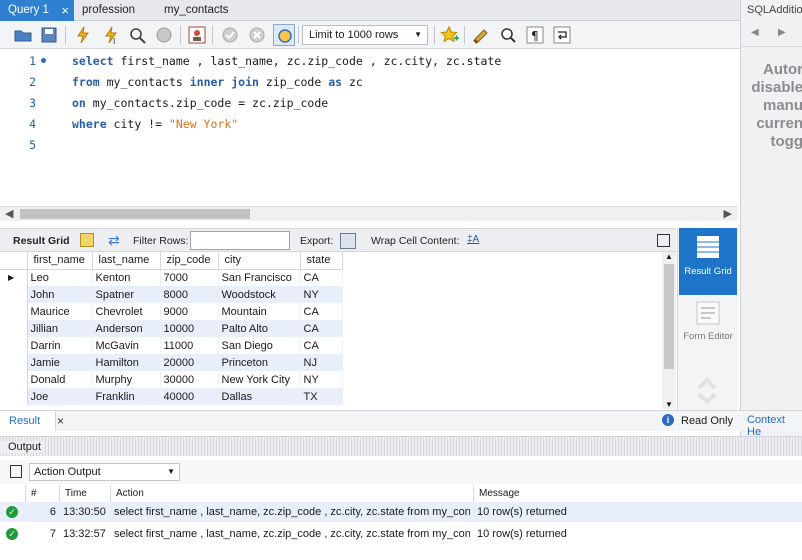 Image resolution: width=802 pixels, height=560 pixels. What do you see at coordinates (60, 396) in the screenshot?
I see `table-cell: Joe` at bounding box center [60, 396].